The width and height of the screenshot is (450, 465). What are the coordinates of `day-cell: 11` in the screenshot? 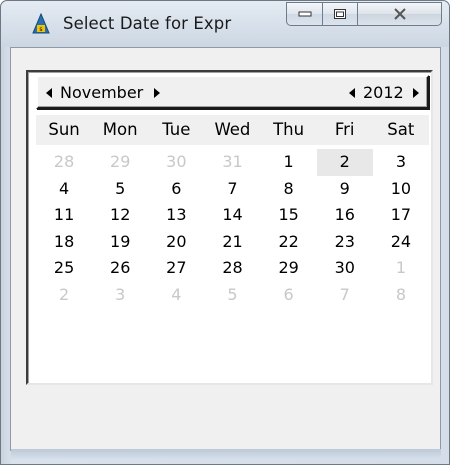 It's located at (64, 215).